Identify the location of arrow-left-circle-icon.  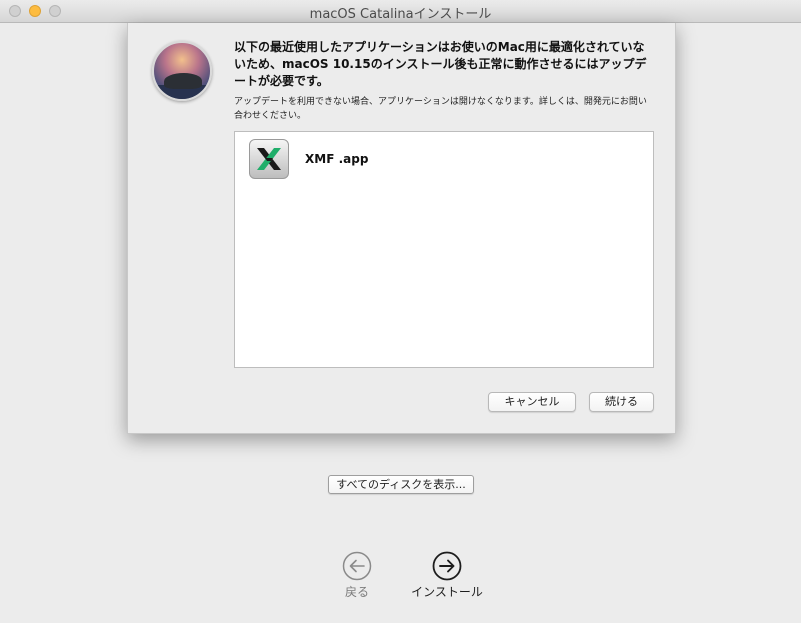
(357, 566).